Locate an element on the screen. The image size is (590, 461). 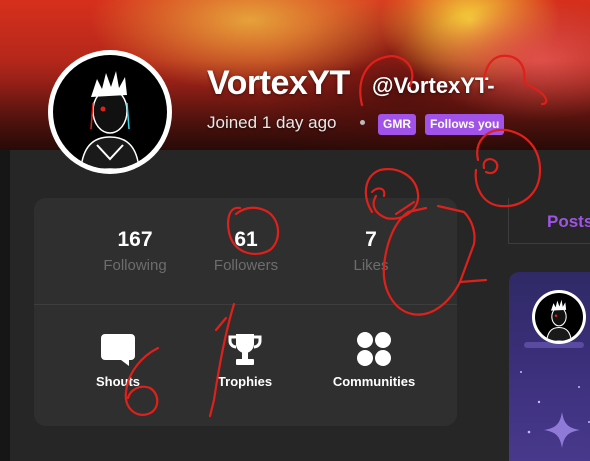
profile-avatar is located at coordinates (110, 112).